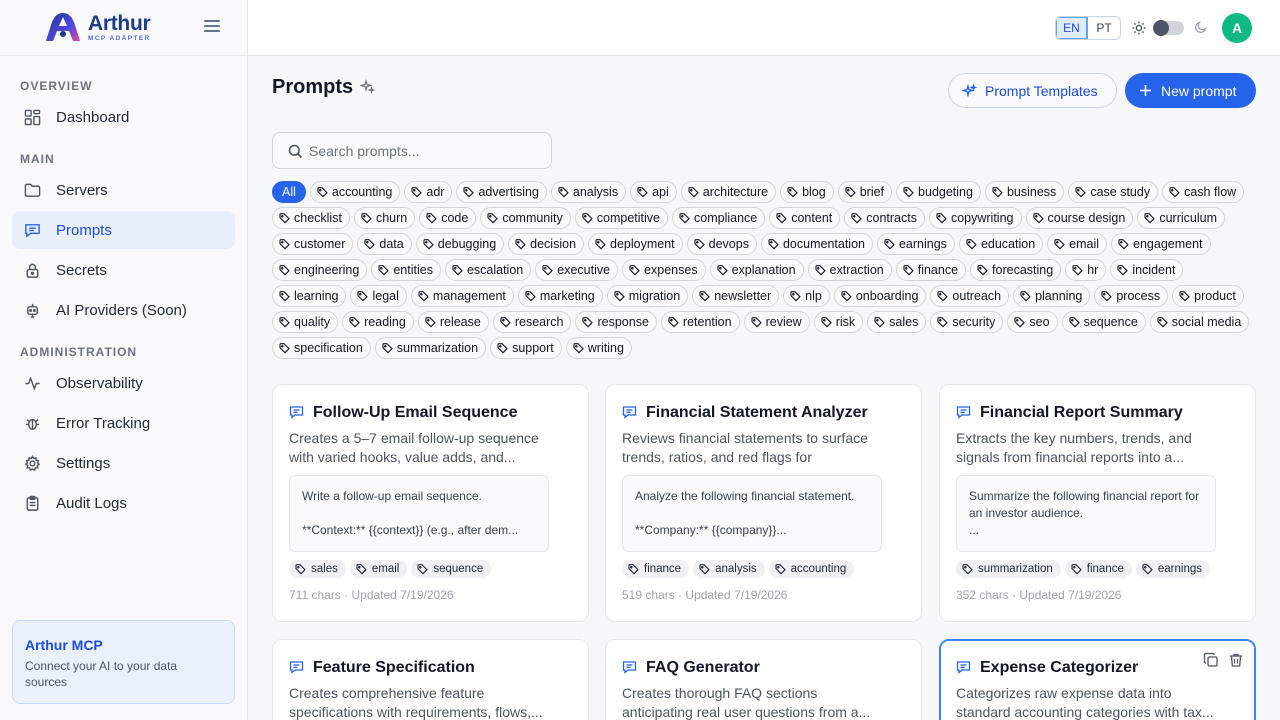 The height and width of the screenshot is (720, 1280). I want to click on tag-filter-chip: accounting, so click(355, 192).